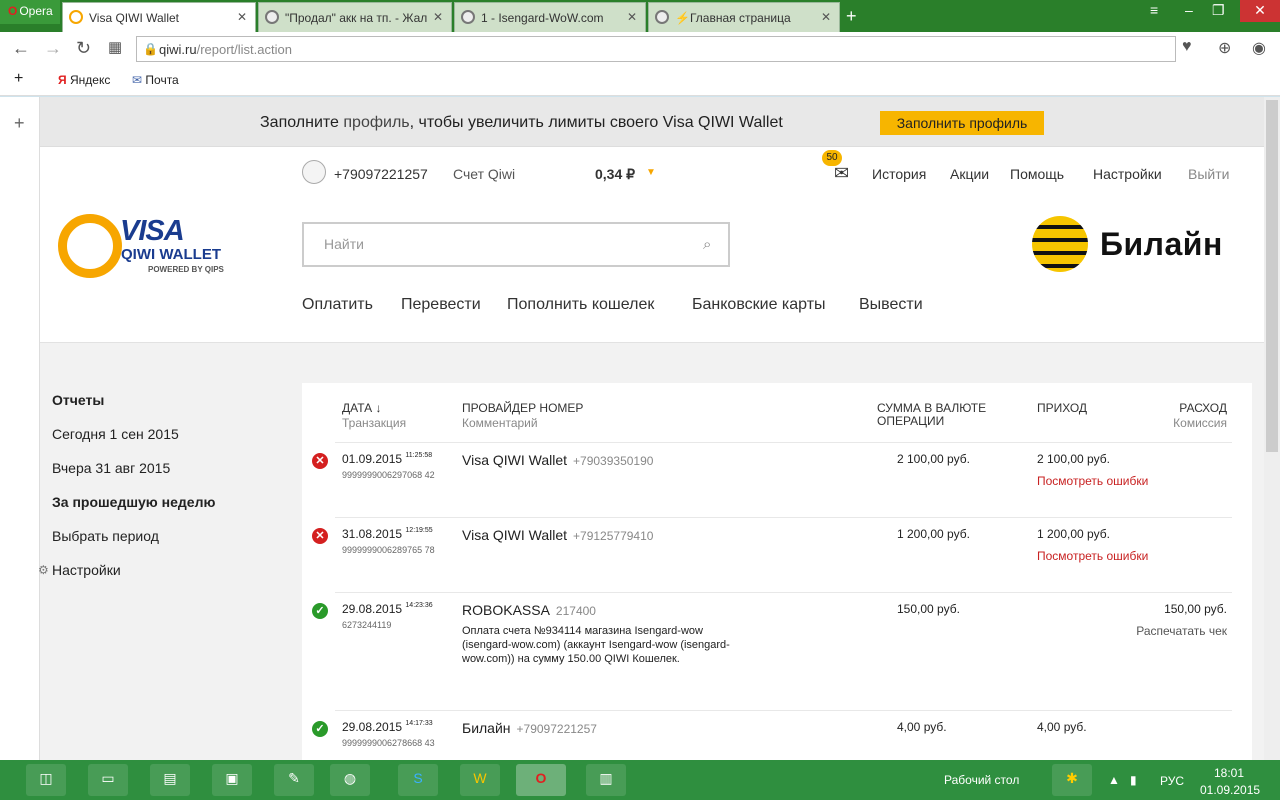 This screenshot has width=1280, height=800. Describe the element at coordinates (1161, 244) in the screenshot. I see `beeline-logo-text: Билайн` at that location.